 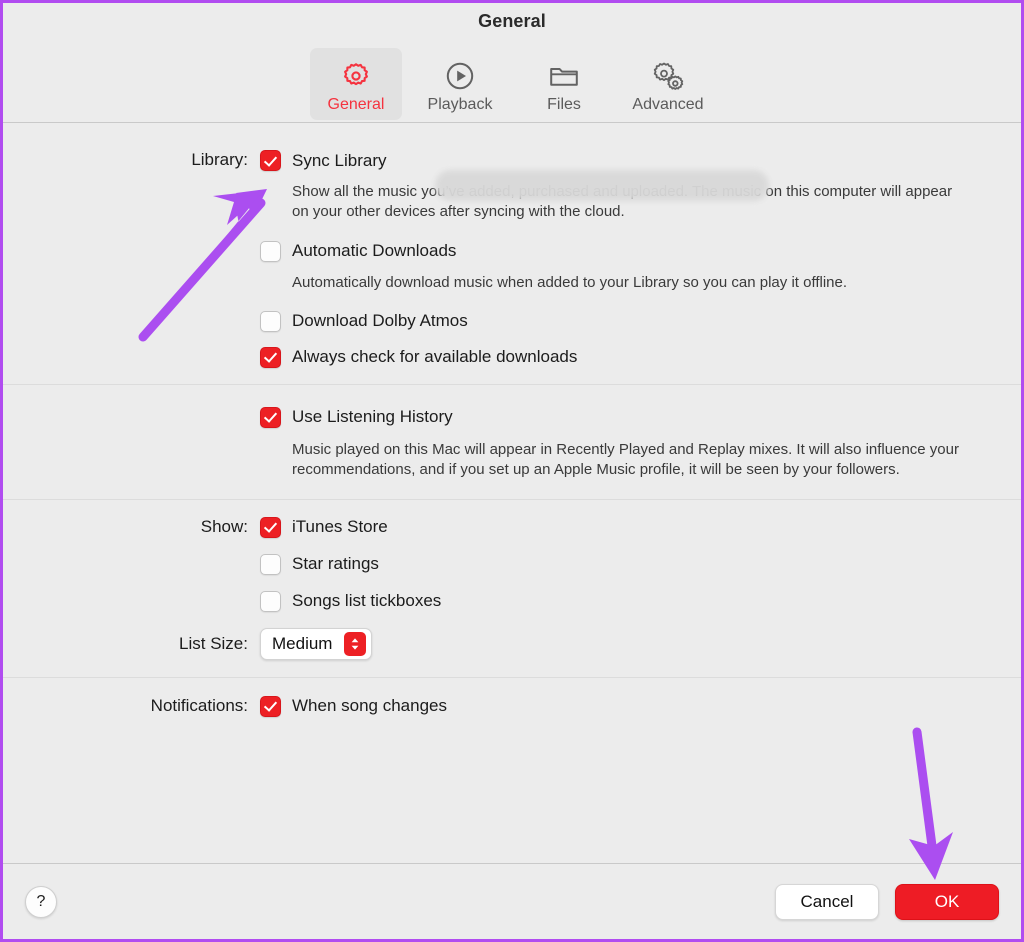 I want to click on list-size-popup-button: Medium, so click(x=316, y=643).